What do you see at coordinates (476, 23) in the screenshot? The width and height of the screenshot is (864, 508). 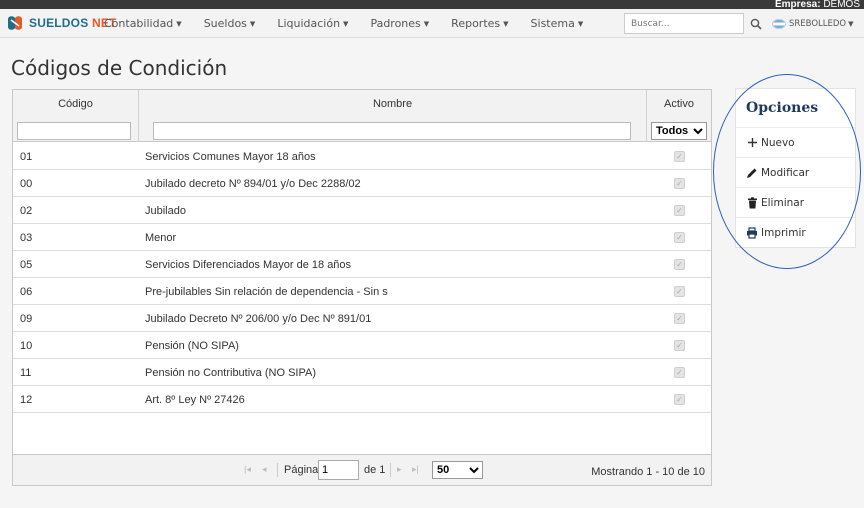 I see `menu-label: Reportes` at bounding box center [476, 23].